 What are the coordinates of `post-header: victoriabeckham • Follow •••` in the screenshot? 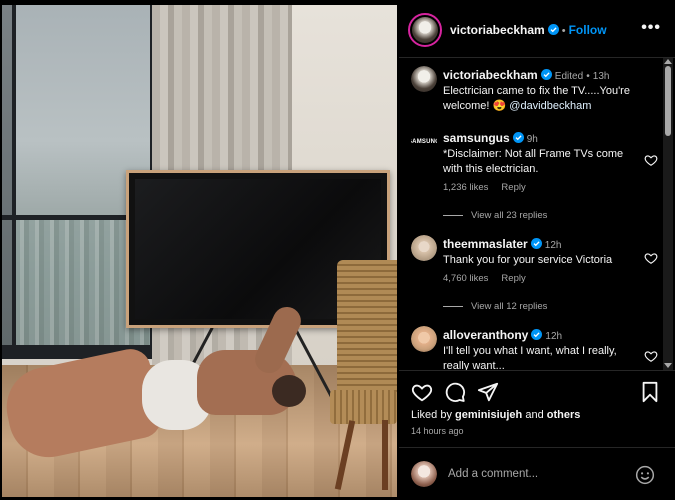 It's located at (537, 29).